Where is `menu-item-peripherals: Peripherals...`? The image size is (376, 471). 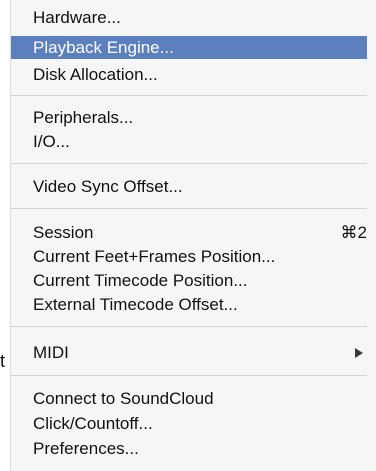 menu-item-peripherals: Peripherals... is located at coordinates (189, 117).